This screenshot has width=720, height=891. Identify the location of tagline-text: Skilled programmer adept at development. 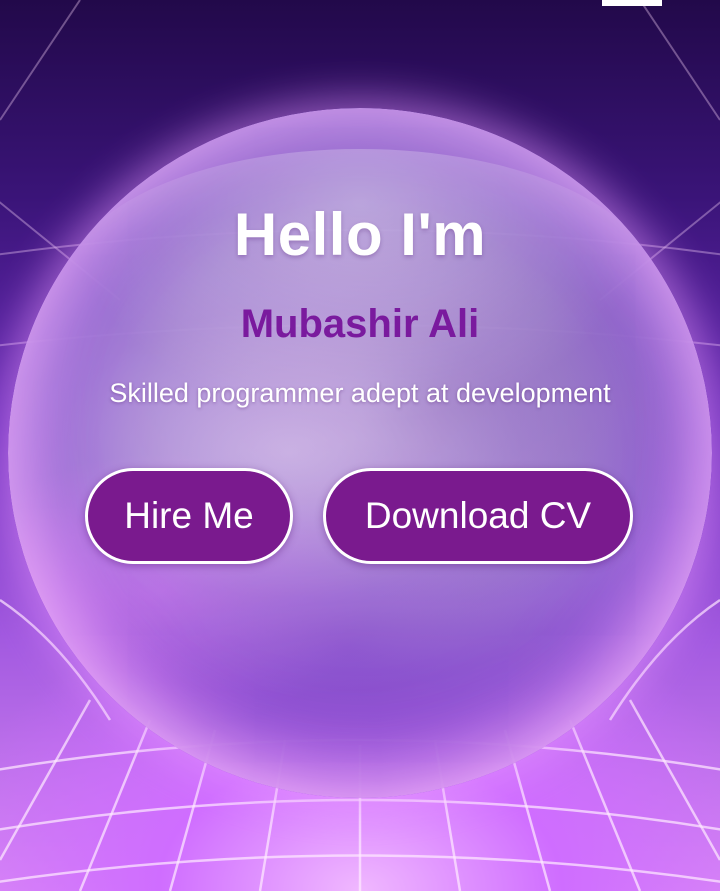
(360, 393).